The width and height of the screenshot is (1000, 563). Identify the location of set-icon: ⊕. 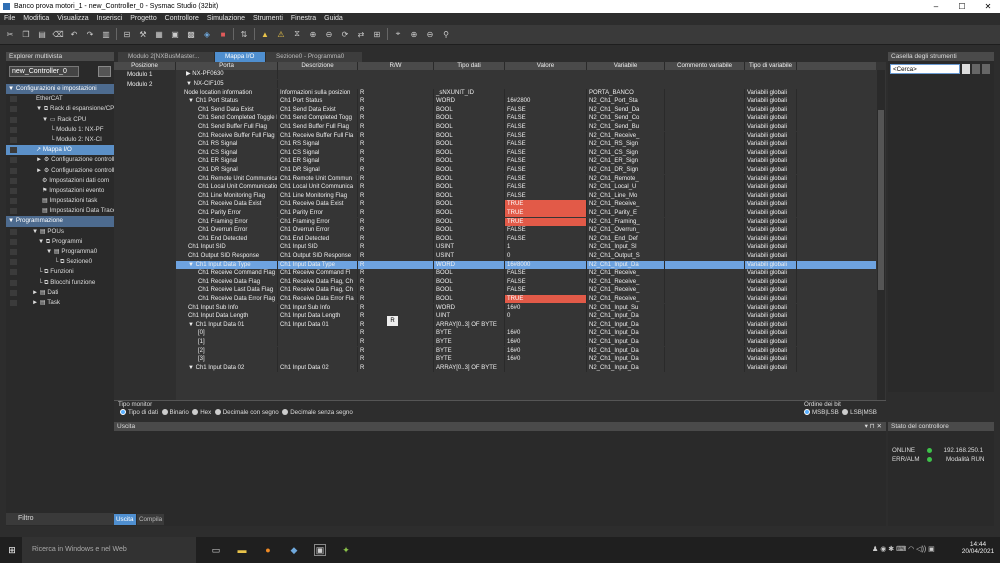
(313, 34).